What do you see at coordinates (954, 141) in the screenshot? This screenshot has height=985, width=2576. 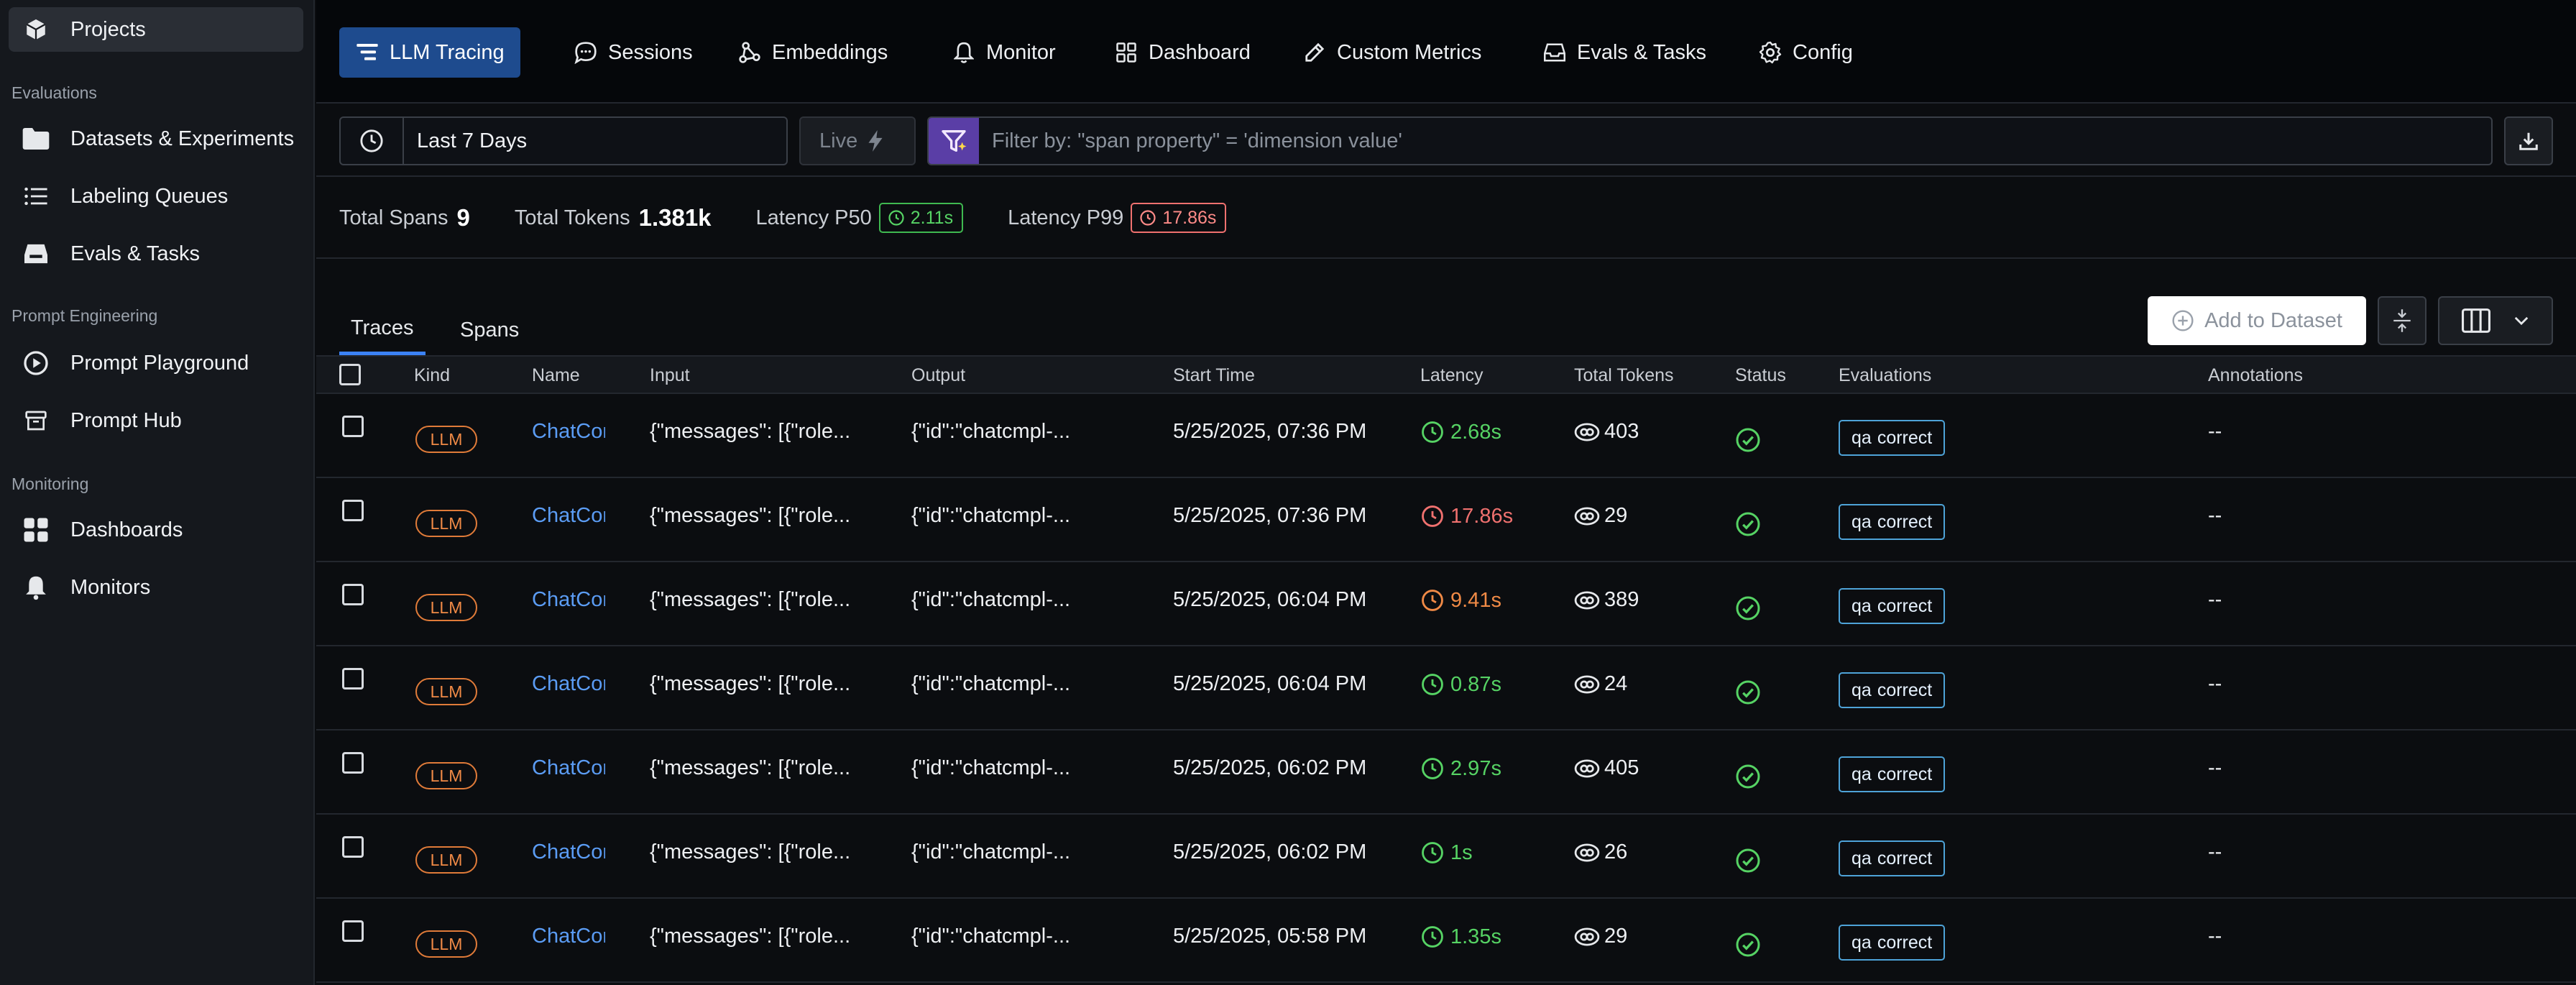 I see `magic-filter-icon` at bounding box center [954, 141].